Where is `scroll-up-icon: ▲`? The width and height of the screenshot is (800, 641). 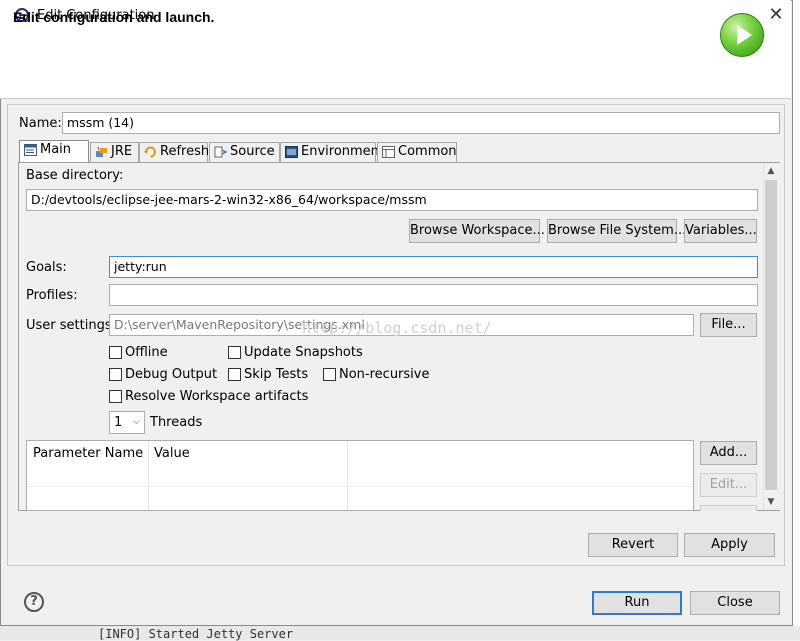
scroll-up-icon: ▲ is located at coordinates (771, 171).